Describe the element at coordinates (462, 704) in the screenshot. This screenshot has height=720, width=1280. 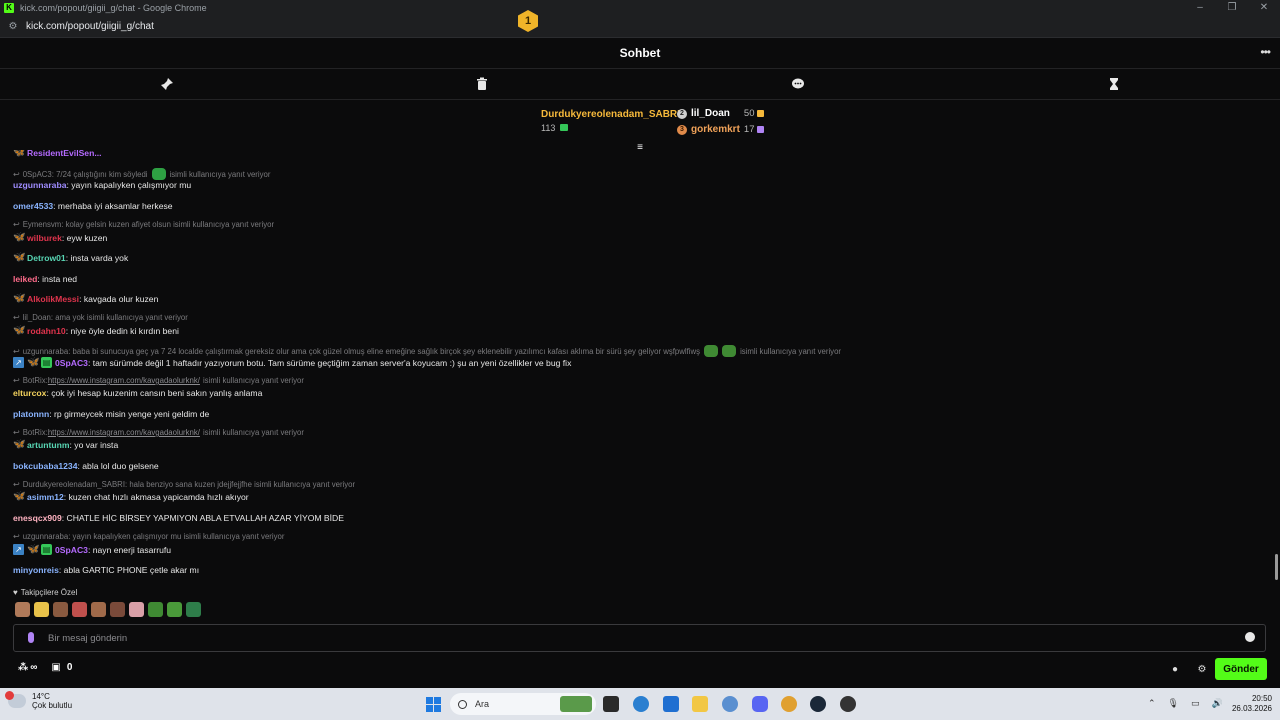
I see `search-icon` at that location.